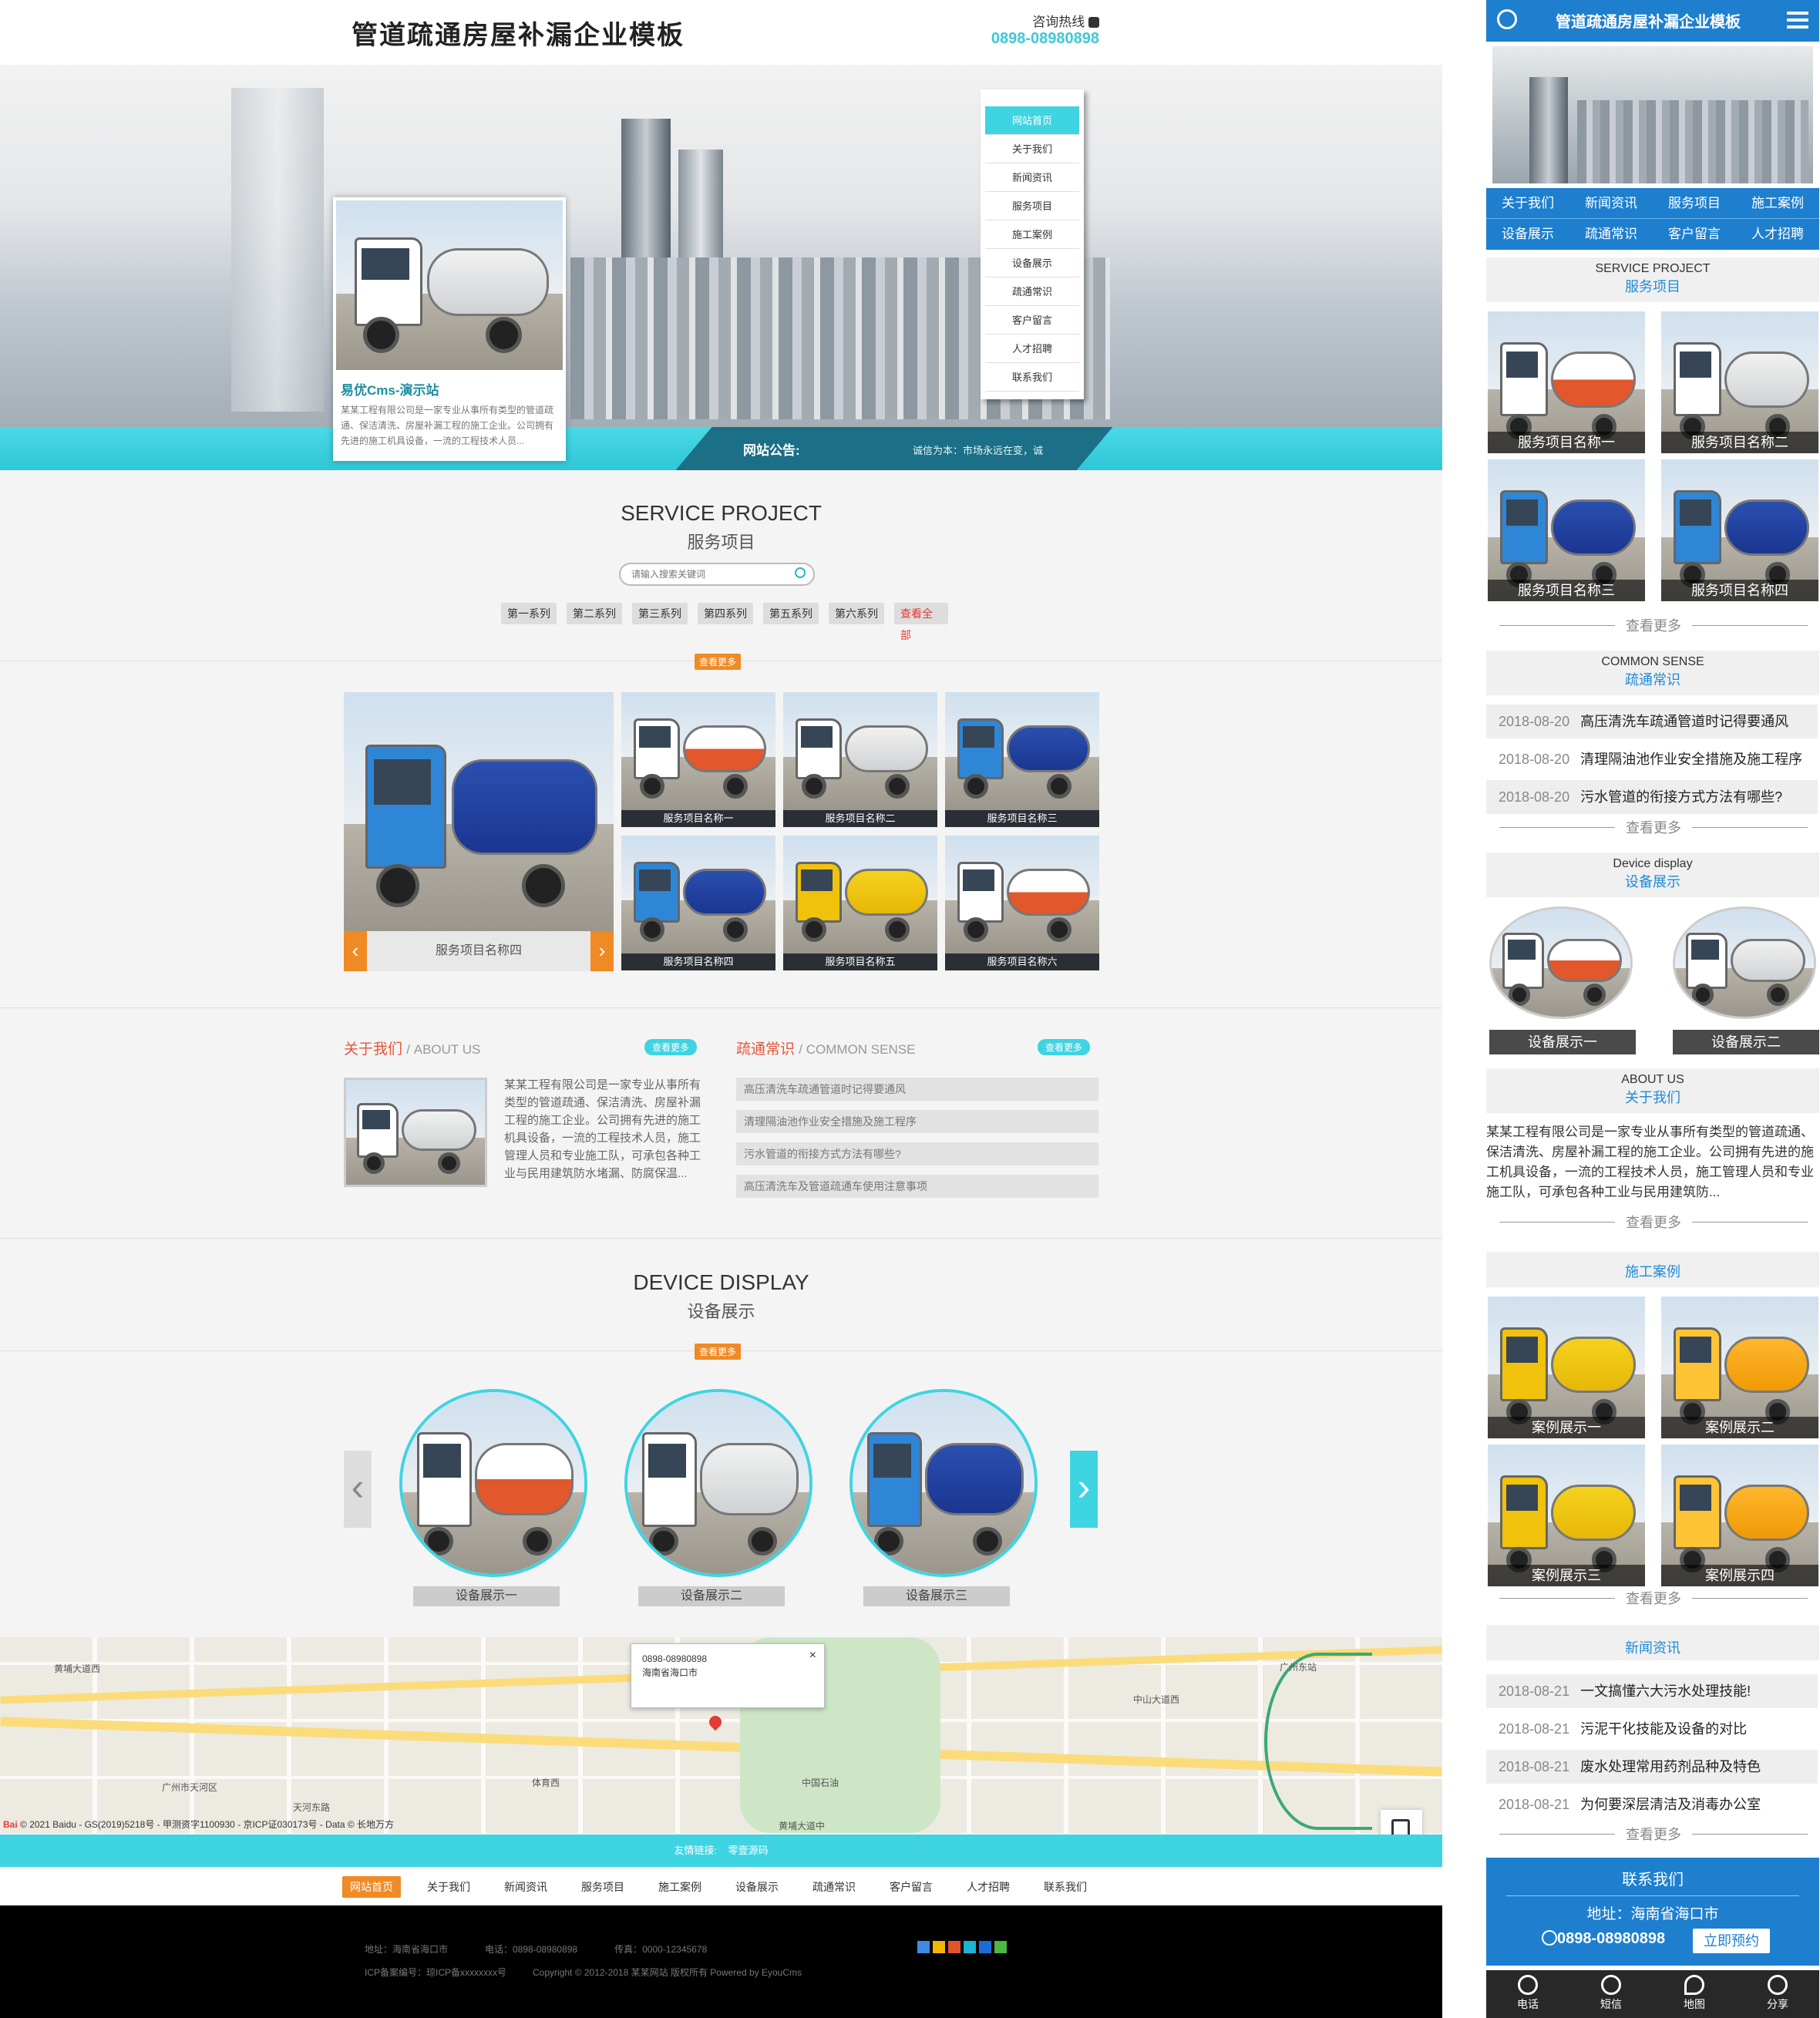  I want to click on share-renren-icon, so click(985, 1947).